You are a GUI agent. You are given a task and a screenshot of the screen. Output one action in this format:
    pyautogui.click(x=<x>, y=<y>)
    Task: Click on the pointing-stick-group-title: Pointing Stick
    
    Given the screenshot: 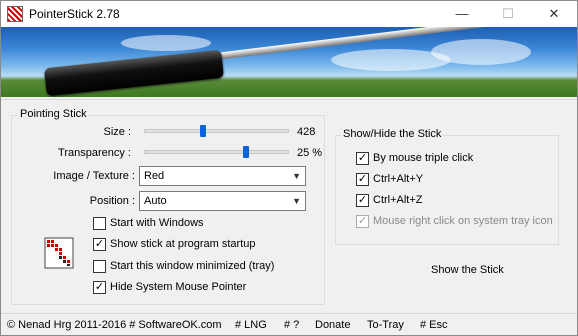 What is the action you would take?
    pyautogui.click(x=53, y=114)
    